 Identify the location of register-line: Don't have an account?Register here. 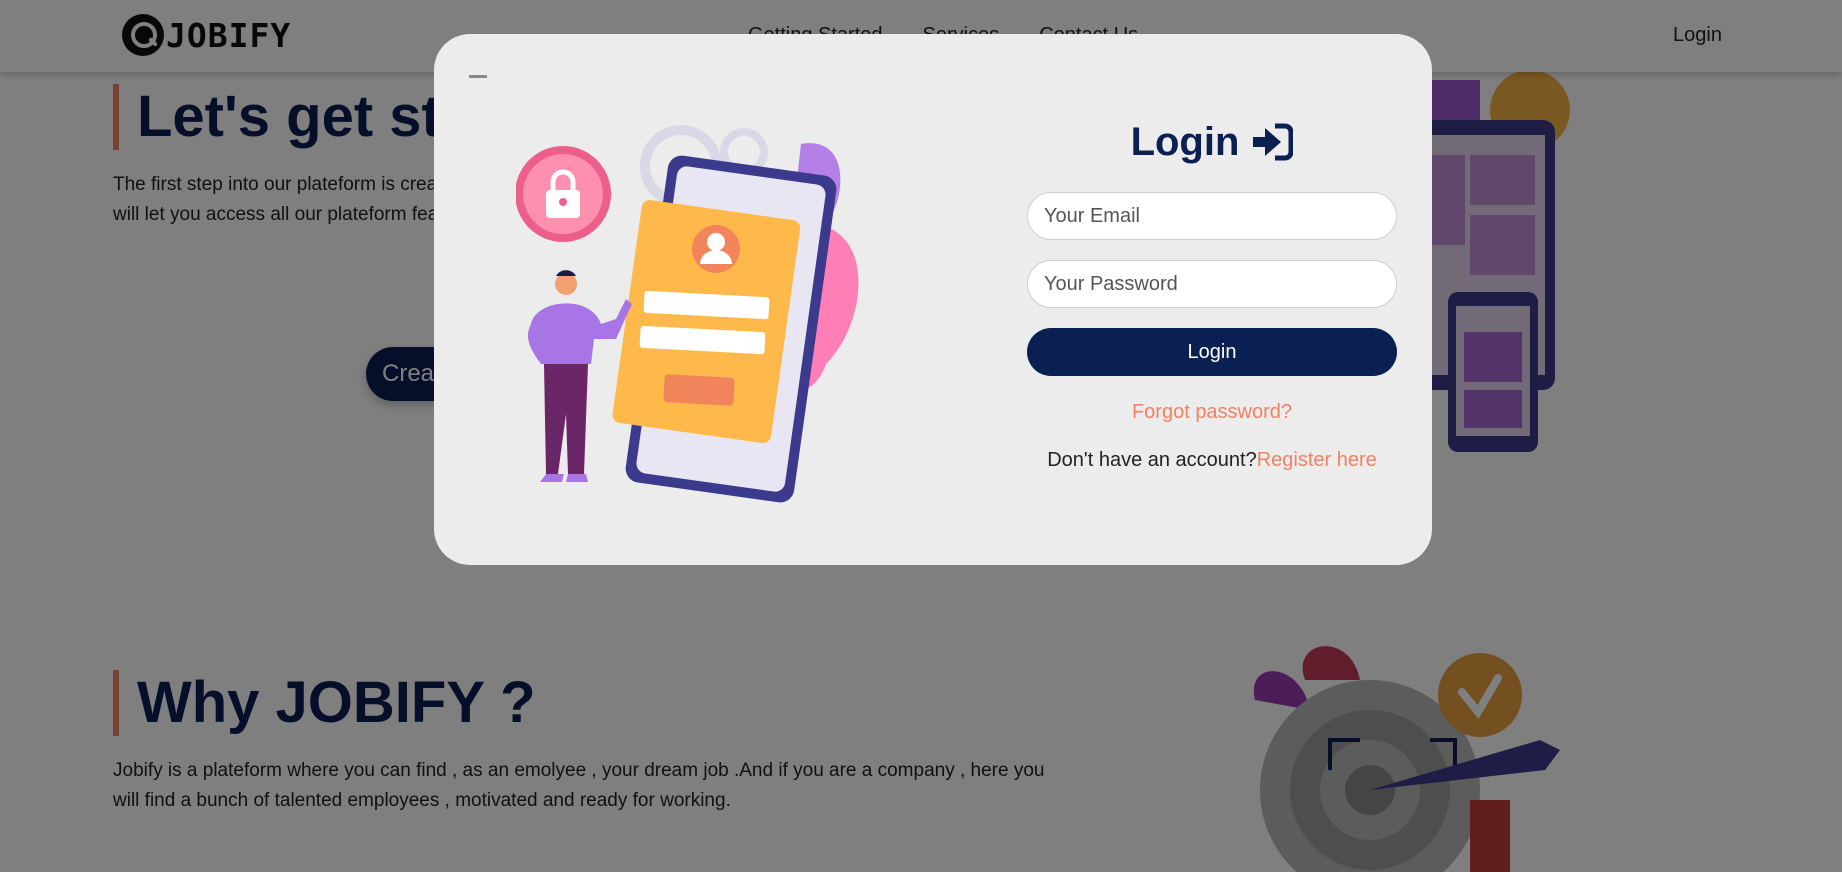
(1212, 460).